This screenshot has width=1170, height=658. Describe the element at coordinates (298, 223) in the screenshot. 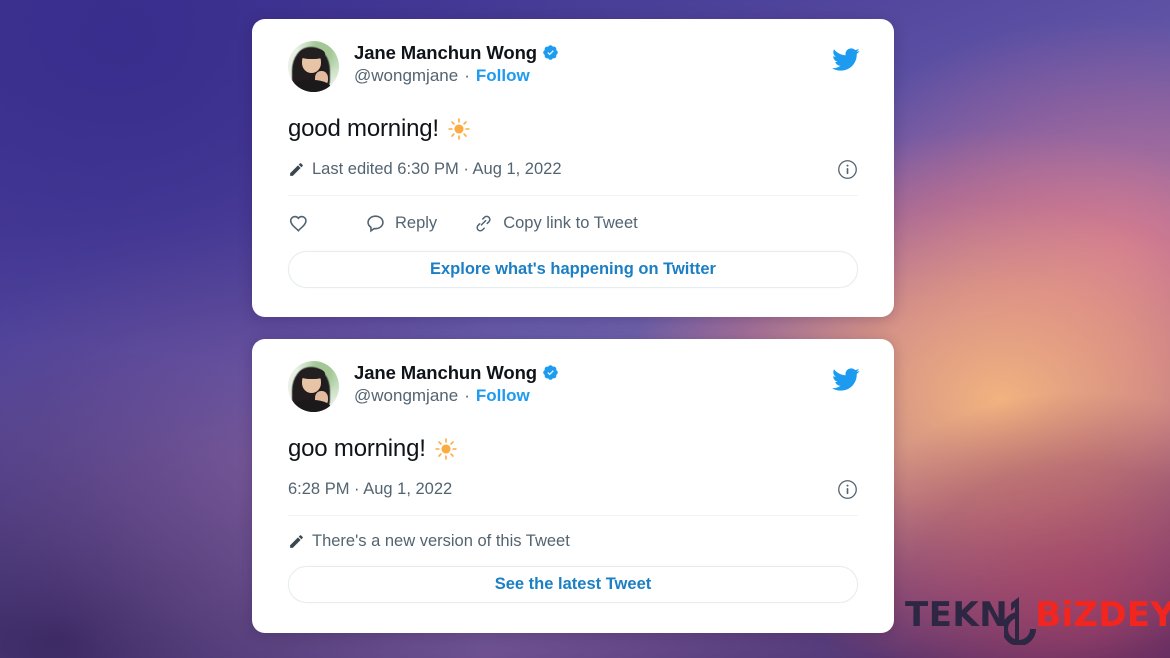

I see `heart-icon` at that location.